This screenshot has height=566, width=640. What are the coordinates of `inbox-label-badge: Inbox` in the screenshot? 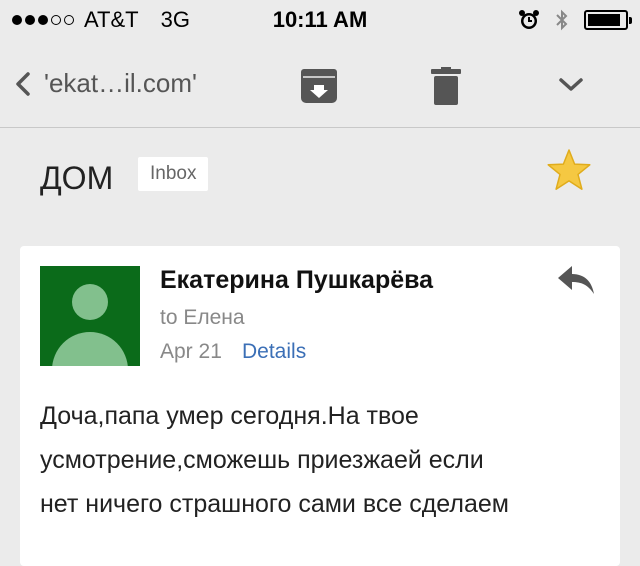 It's located at (173, 174).